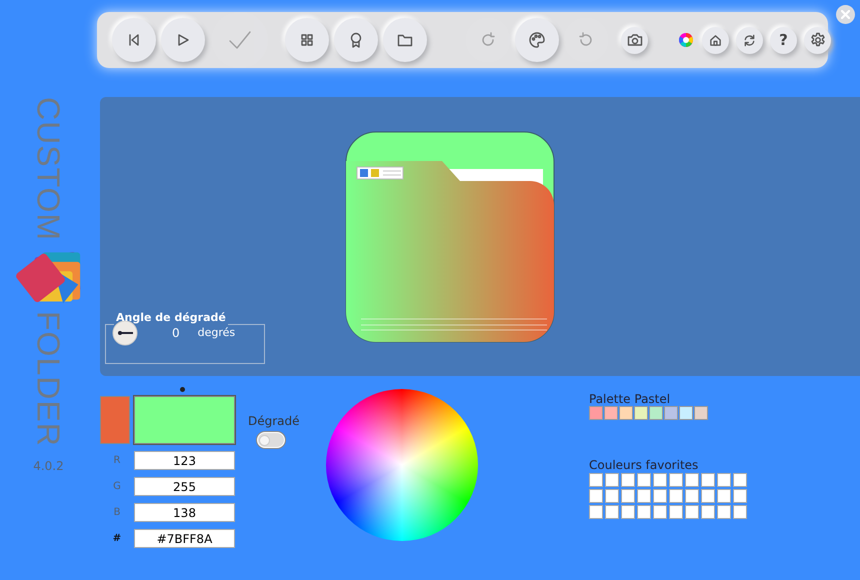  Describe the element at coordinates (184, 420) in the screenshot. I see `primary-color-swatch` at that location.